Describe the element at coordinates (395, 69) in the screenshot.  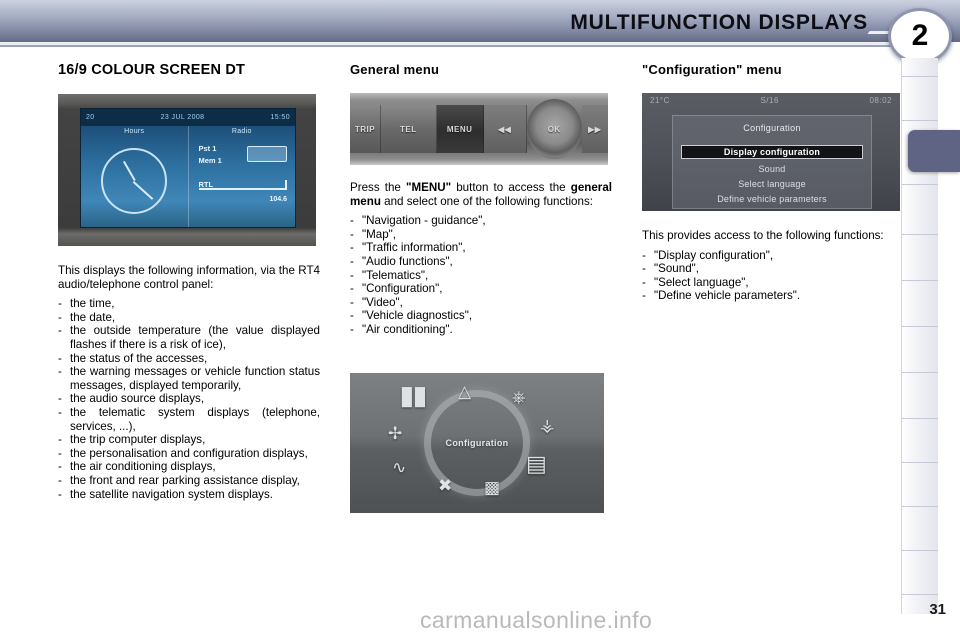
I see `middle-column-heading: General menu` at that location.